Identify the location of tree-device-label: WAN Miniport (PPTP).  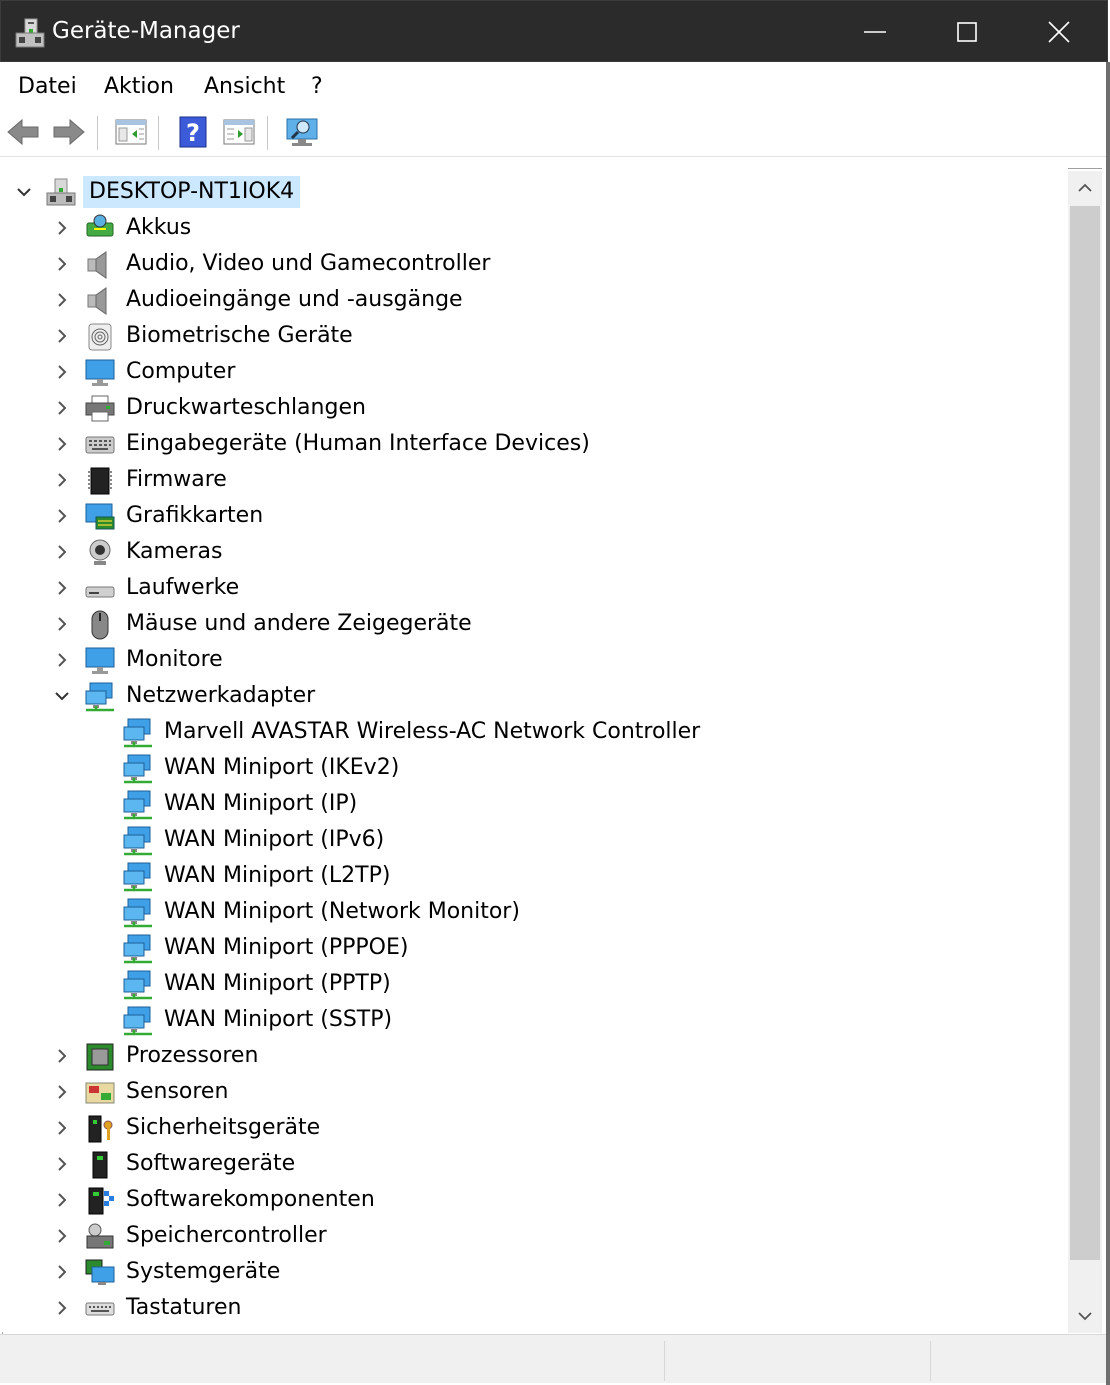
(277, 983).